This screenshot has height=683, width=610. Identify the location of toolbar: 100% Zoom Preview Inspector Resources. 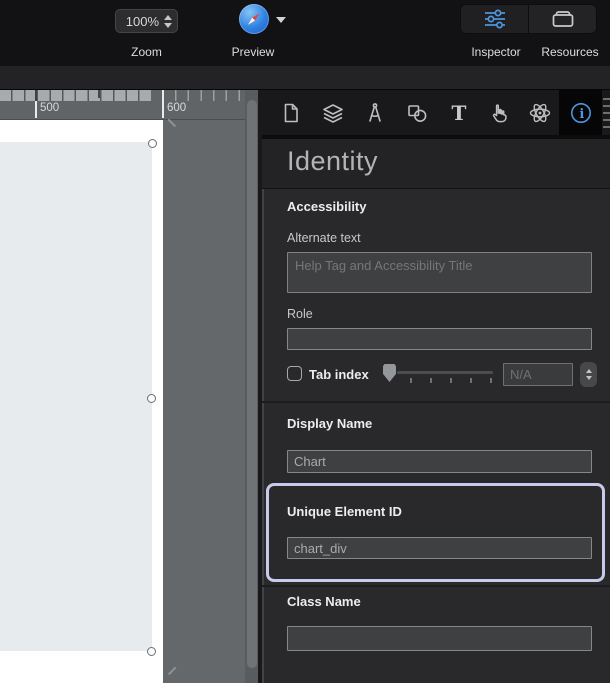
(305, 33).